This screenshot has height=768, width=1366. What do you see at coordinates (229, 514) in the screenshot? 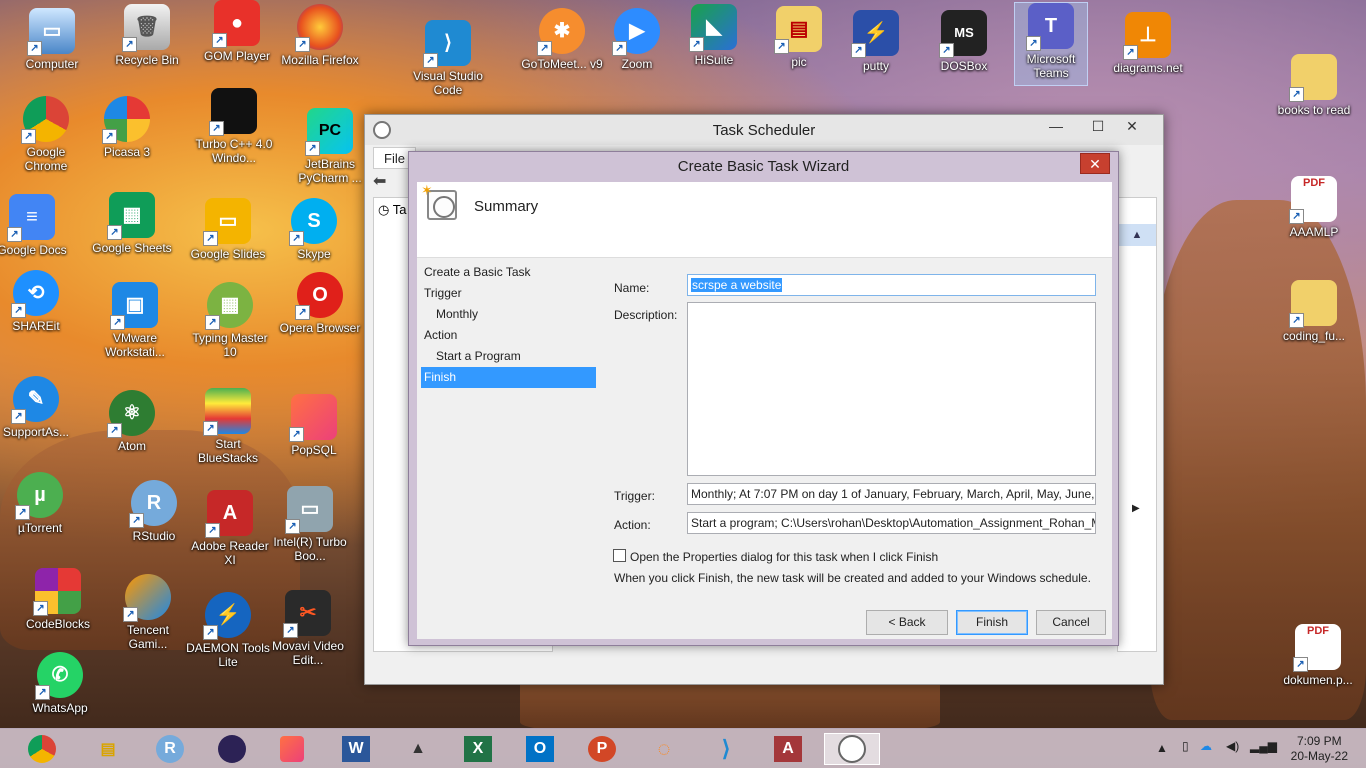
I see `adobe-reader-icon: A` at bounding box center [229, 514].